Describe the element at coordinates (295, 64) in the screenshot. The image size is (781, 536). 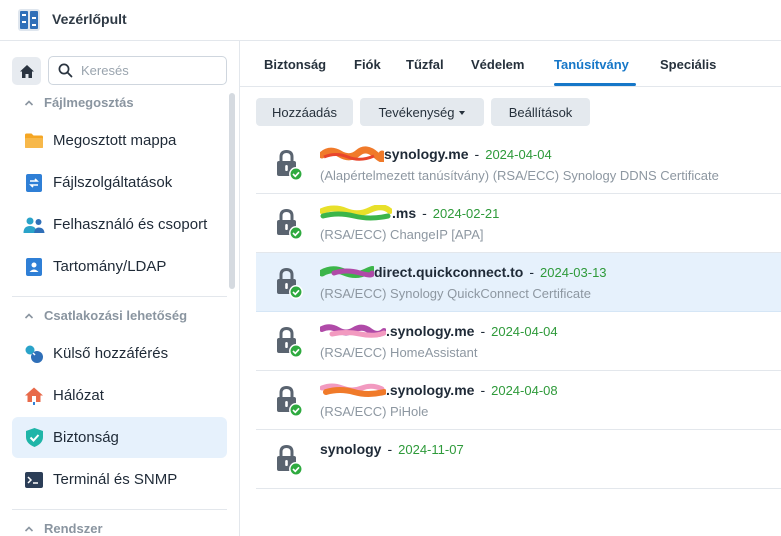
I see `tab-security: Biztonság` at that location.